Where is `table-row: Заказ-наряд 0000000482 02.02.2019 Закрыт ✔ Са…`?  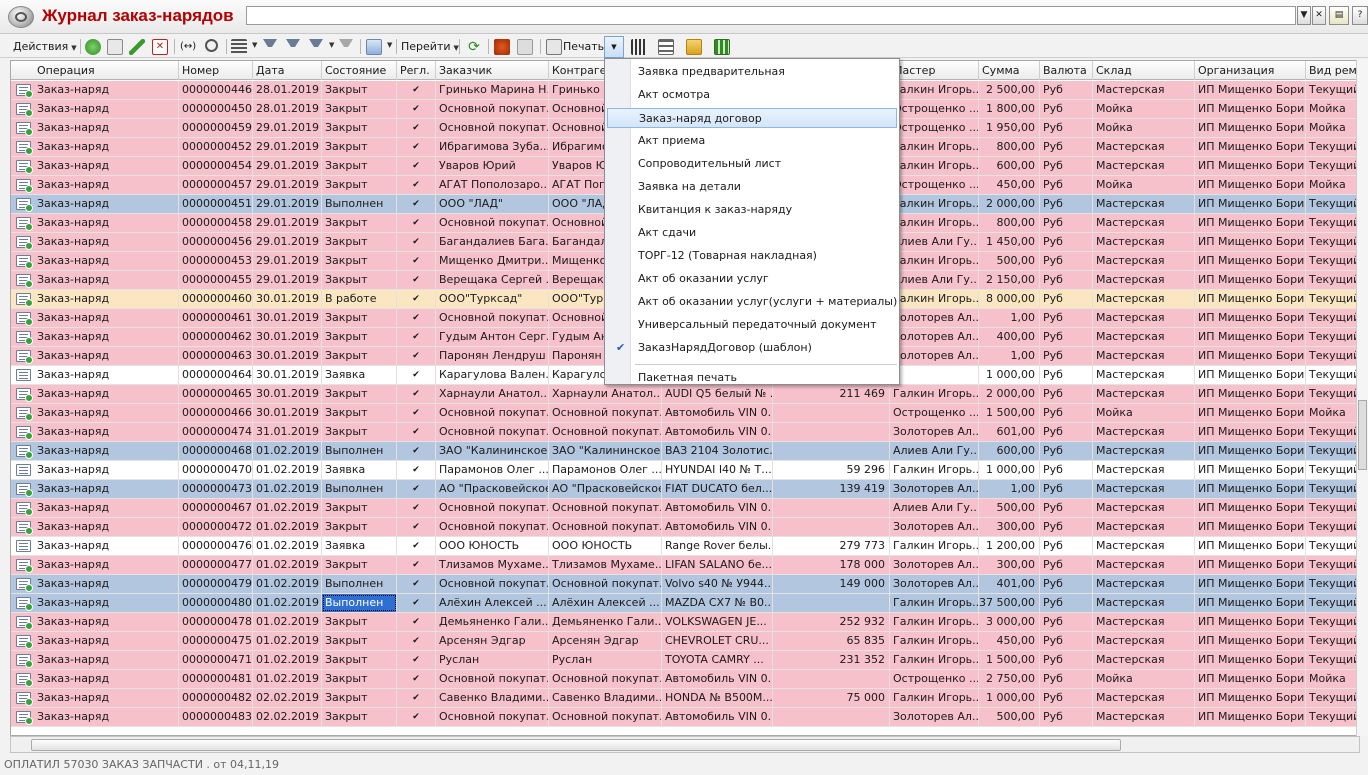 table-row: Заказ-наряд 0000000482 02.02.2019 Закрыт ✔ Са… is located at coordinates (689, 698).